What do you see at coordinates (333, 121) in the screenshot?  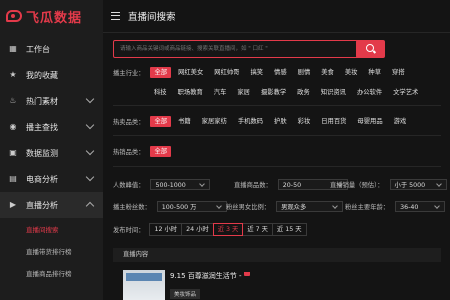 I see `category-tag: 日用百货` at bounding box center [333, 121].